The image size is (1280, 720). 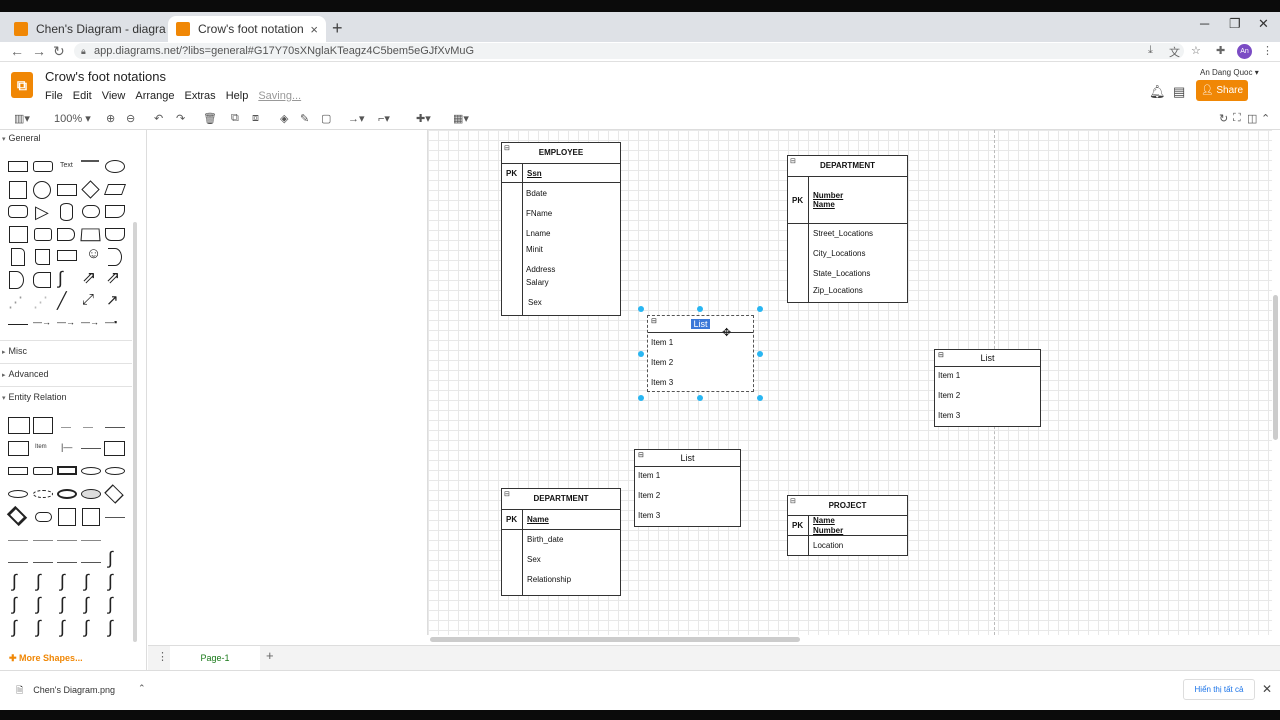 What do you see at coordinates (91, 494) in the screenshot?
I see `er-partial-key-shape` at bounding box center [91, 494].